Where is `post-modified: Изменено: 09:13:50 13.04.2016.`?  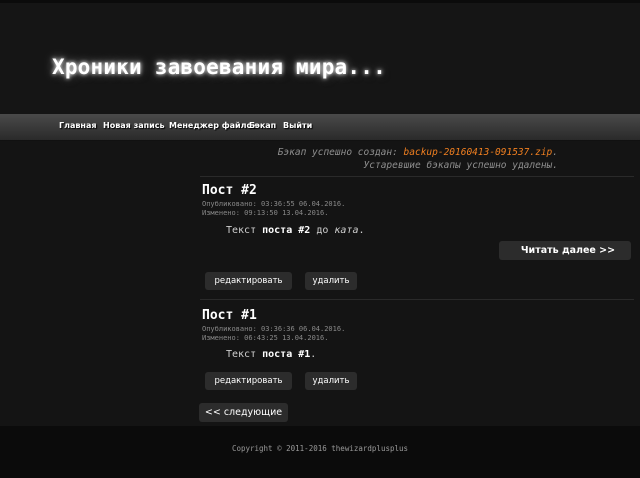
post-modified: Изменено: 09:13:50 13.04.2016. is located at coordinates (265, 213).